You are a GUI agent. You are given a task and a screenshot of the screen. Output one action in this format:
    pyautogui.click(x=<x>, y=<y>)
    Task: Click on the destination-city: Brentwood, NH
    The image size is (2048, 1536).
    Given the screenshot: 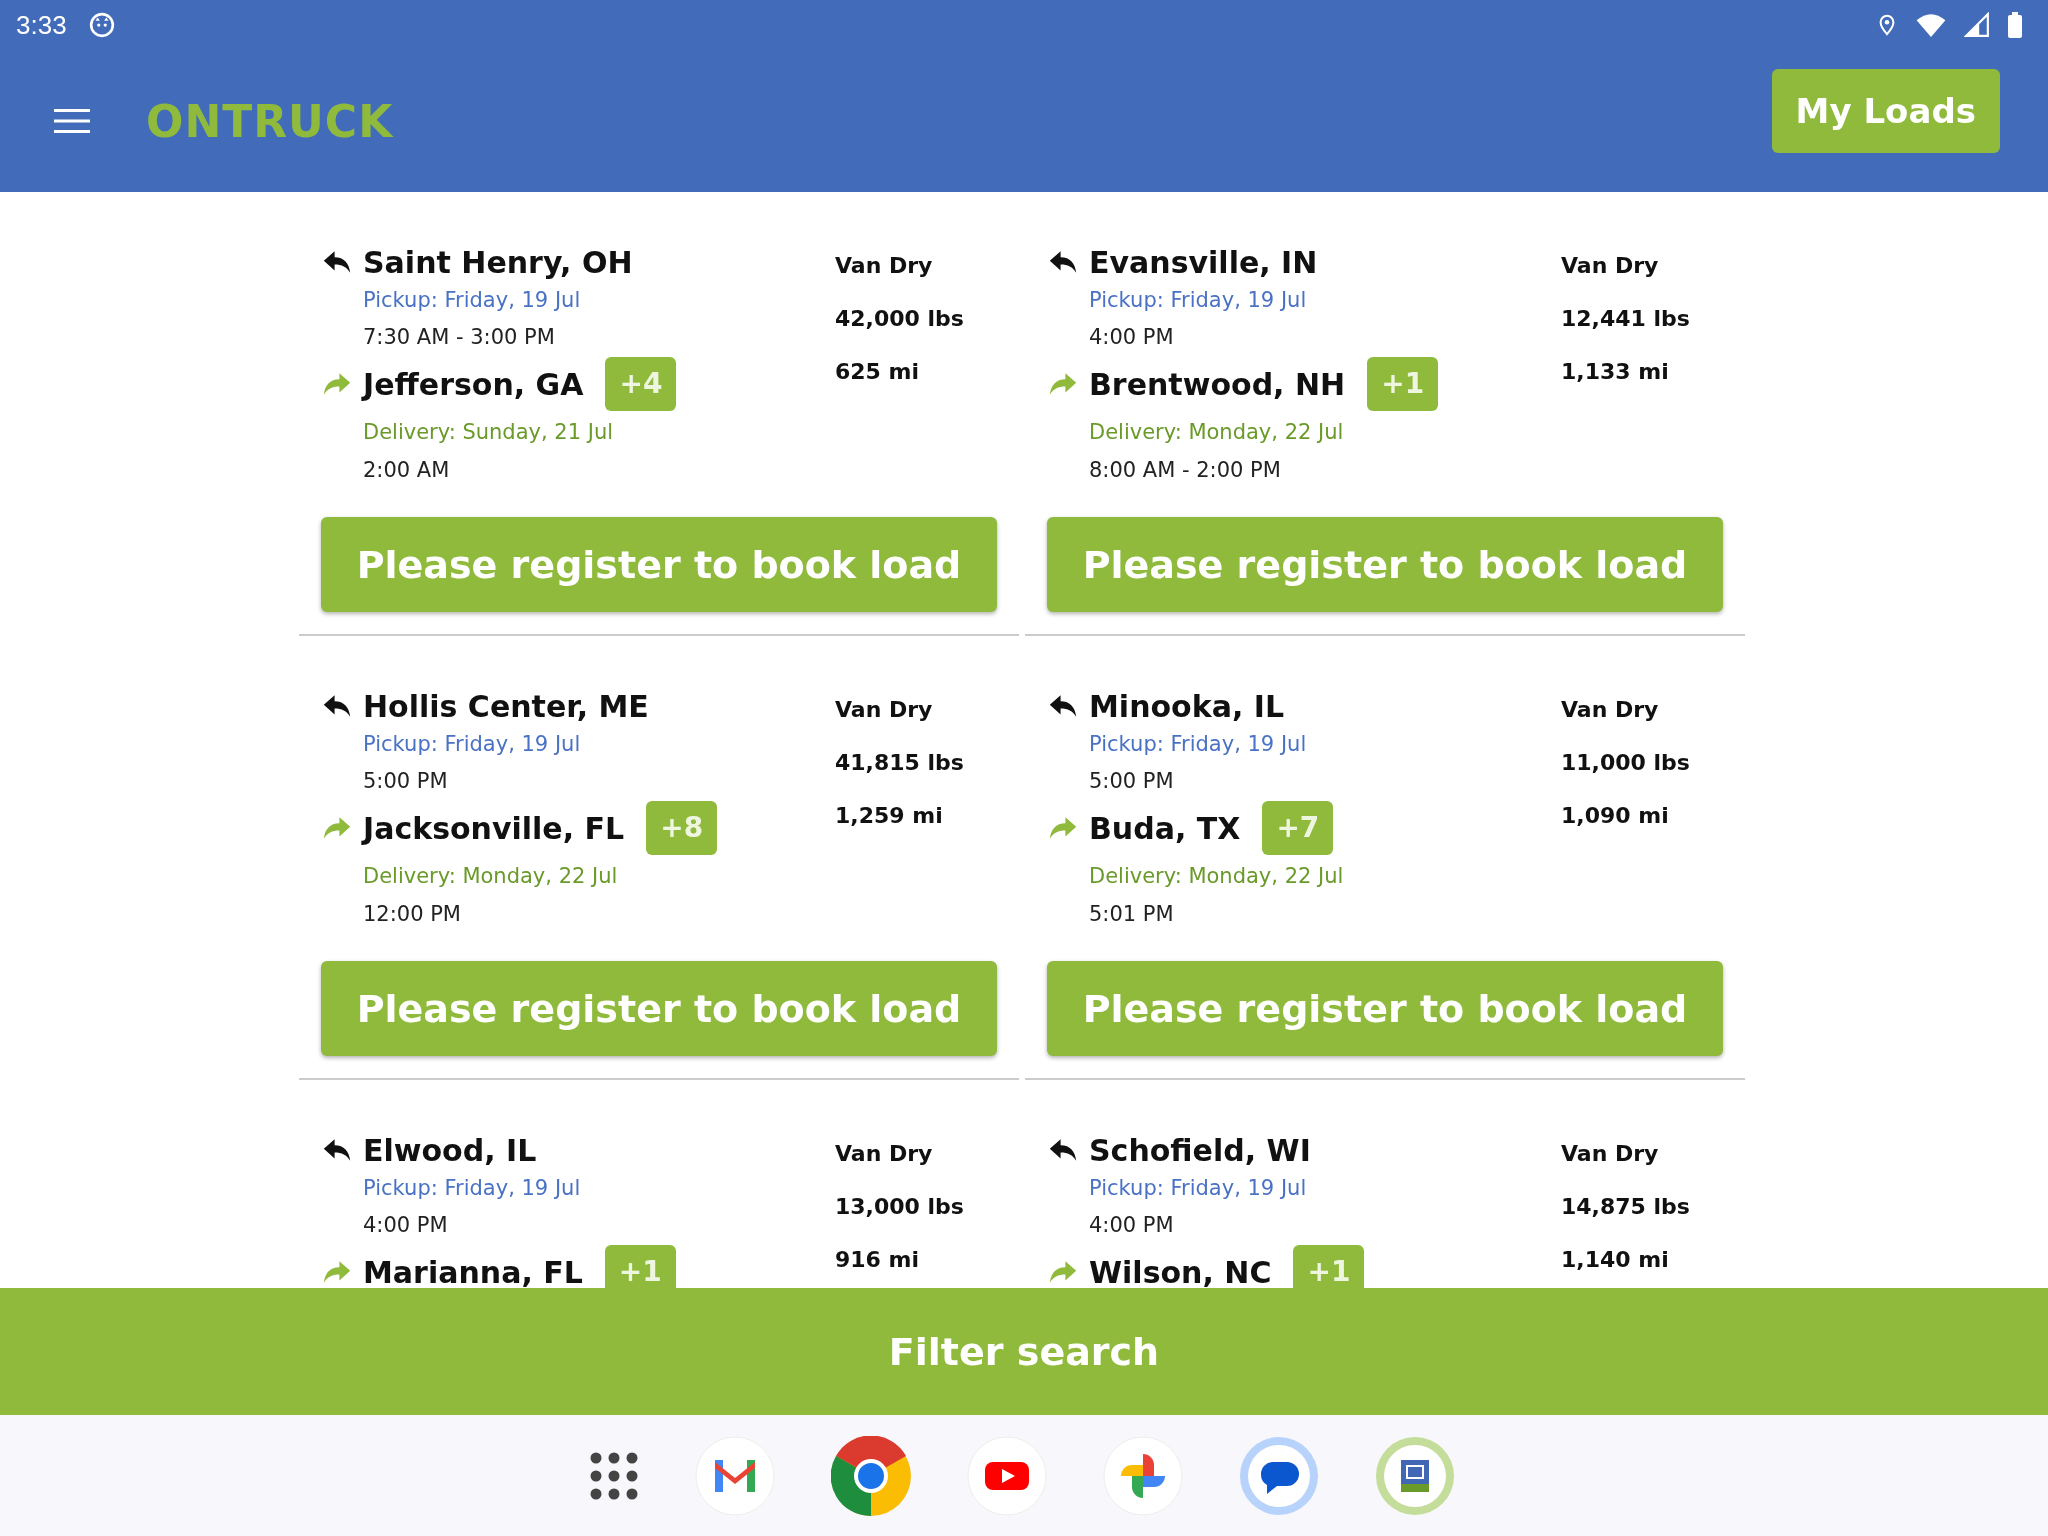 What is the action you would take?
    pyautogui.click(x=1217, y=384)
    